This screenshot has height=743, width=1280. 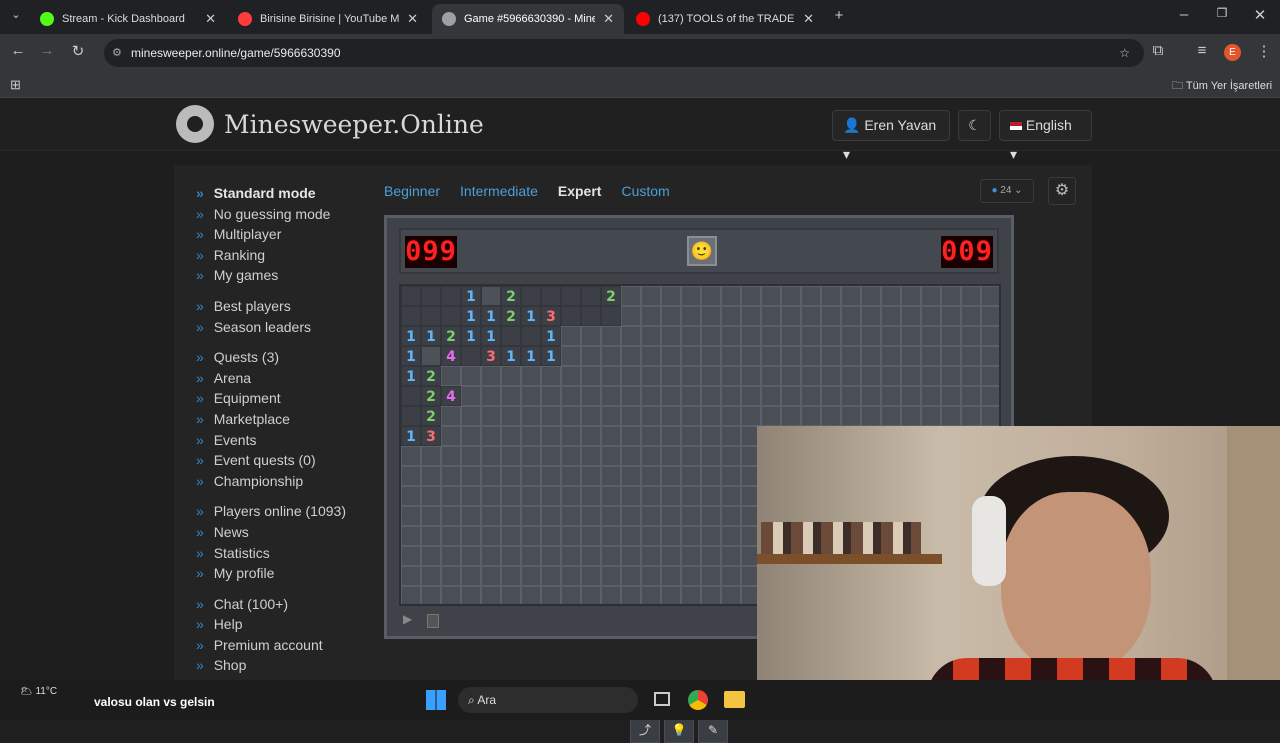 What do you see at coordinates (271, 327) in the screenshot?
I see `sidebar-item: Season leaders` at bounding box center [271, 327].